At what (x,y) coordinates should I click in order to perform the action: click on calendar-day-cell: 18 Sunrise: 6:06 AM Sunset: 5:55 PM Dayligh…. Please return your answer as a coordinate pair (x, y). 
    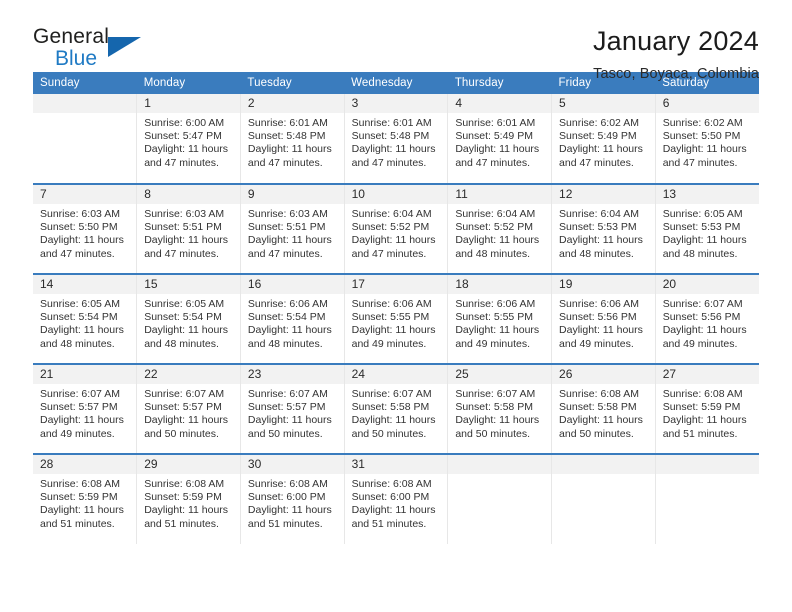
    Looking at the image, I should click on (500, 318).